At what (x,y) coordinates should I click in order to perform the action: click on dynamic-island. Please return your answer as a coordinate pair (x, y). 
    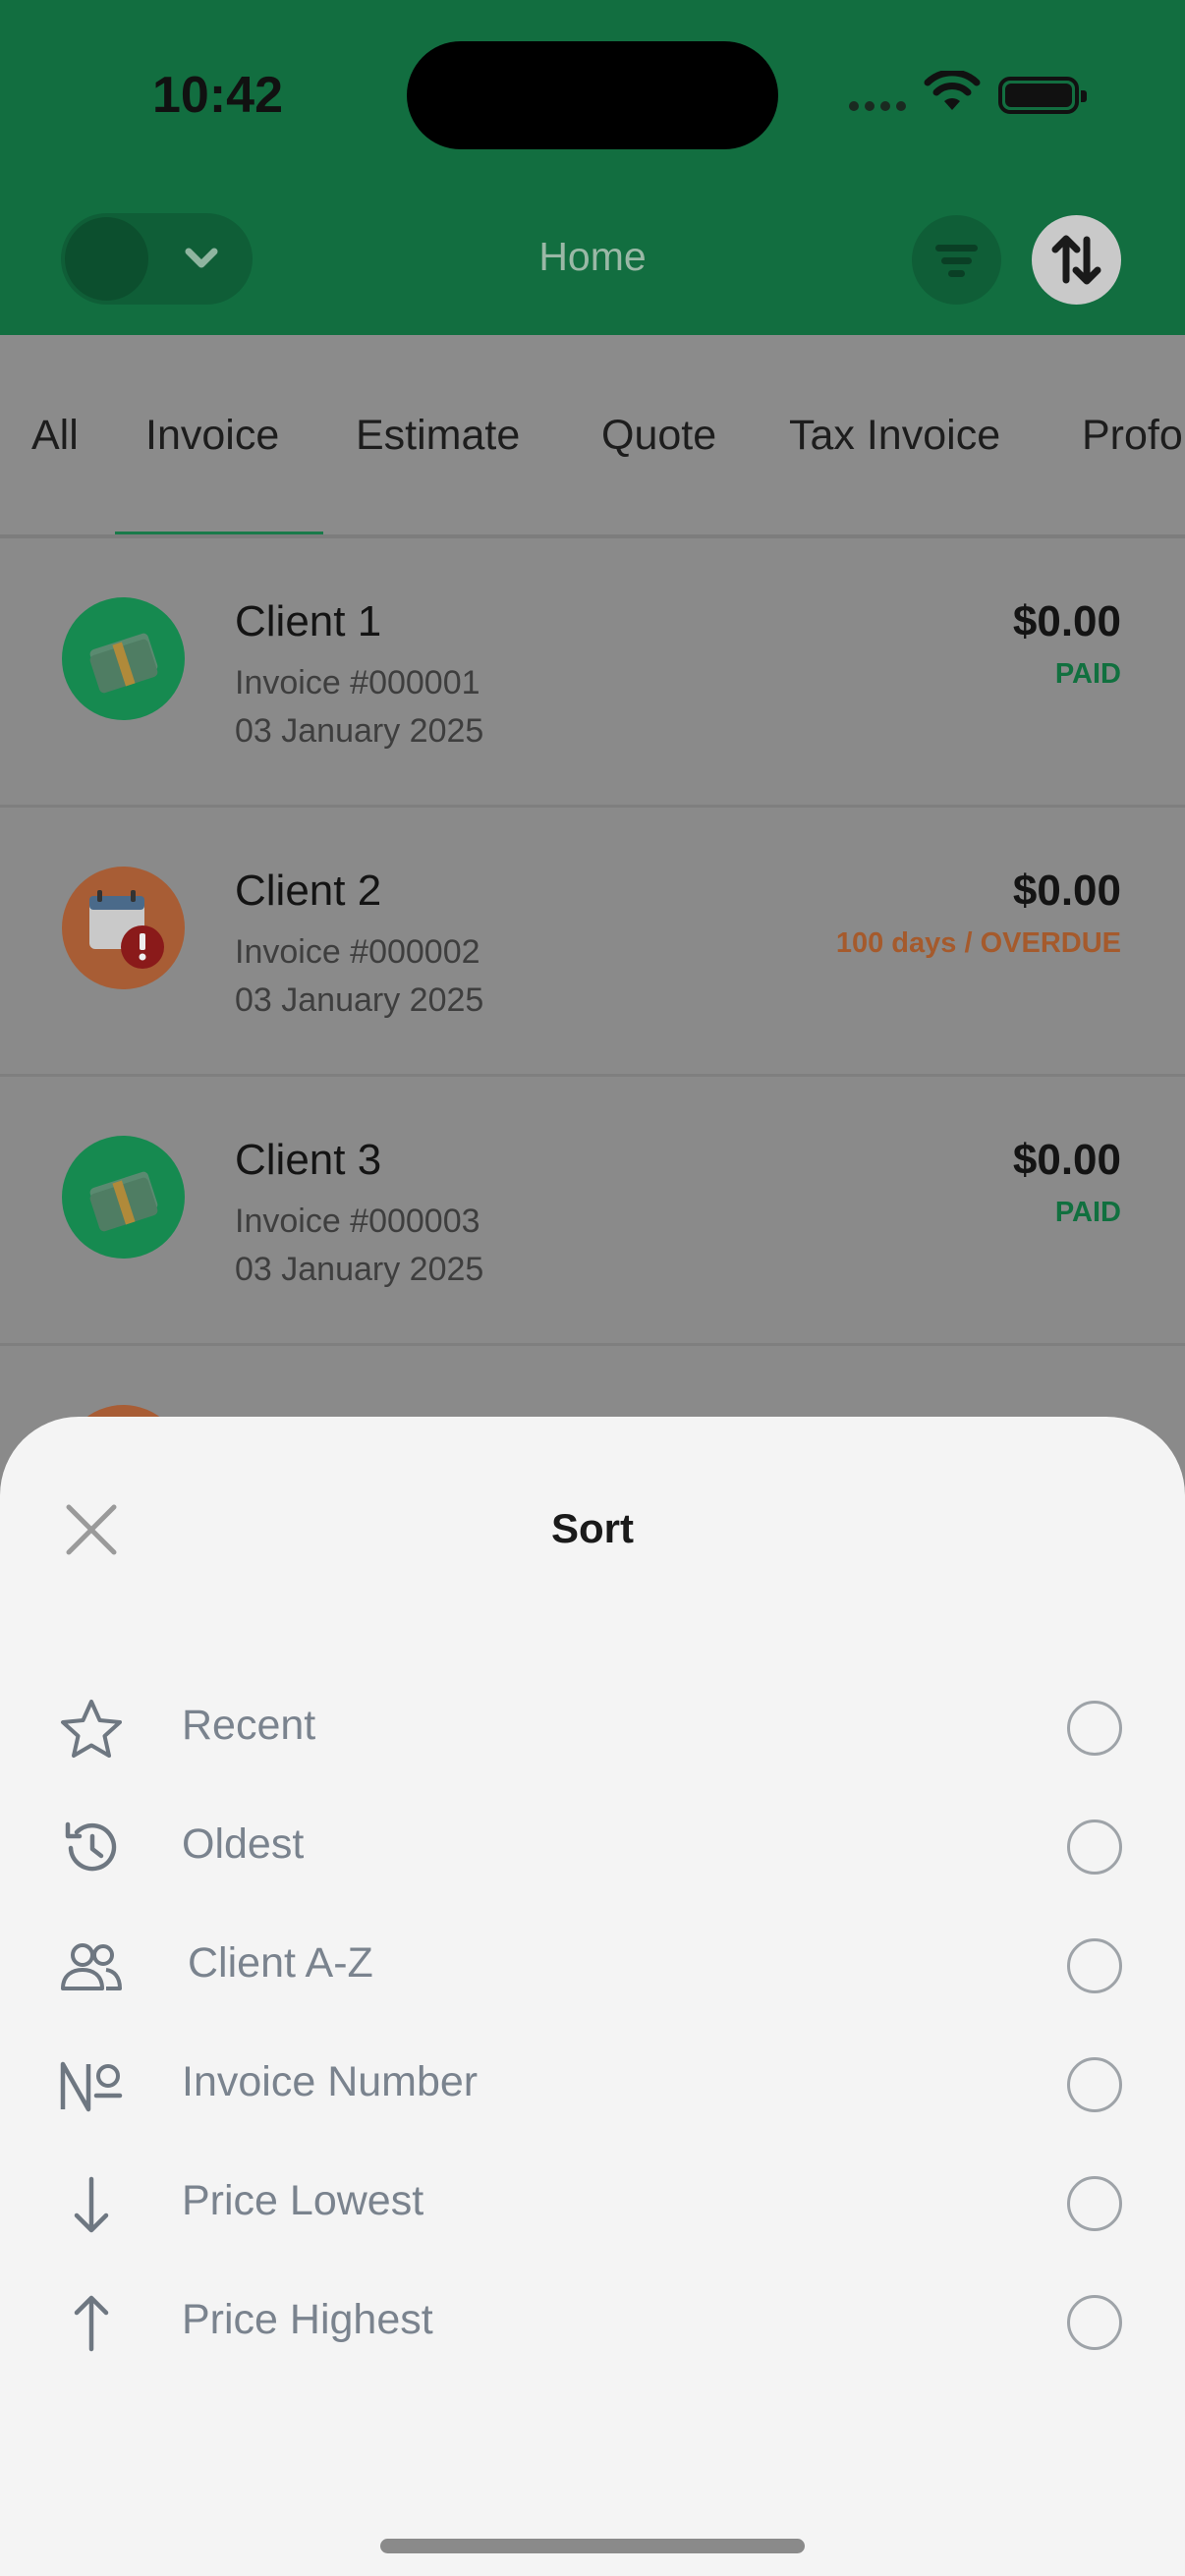
    Looking at the image, I should click on (592, 95).